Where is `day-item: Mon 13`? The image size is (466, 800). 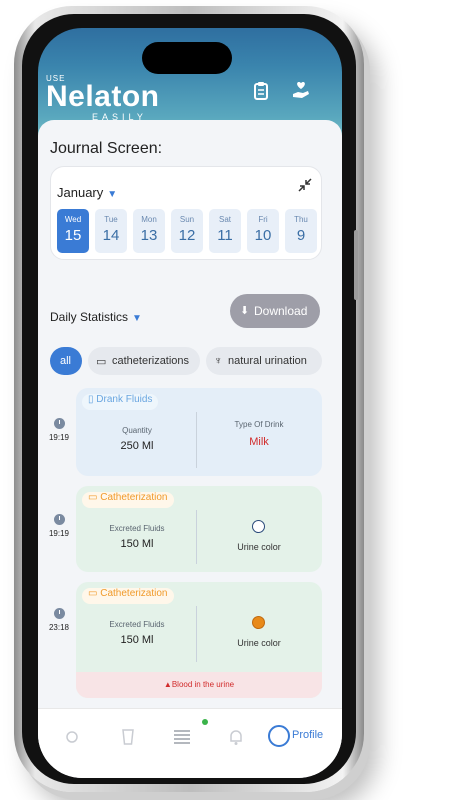 day-item: Mon 13 is located at coordinates (149, 231).